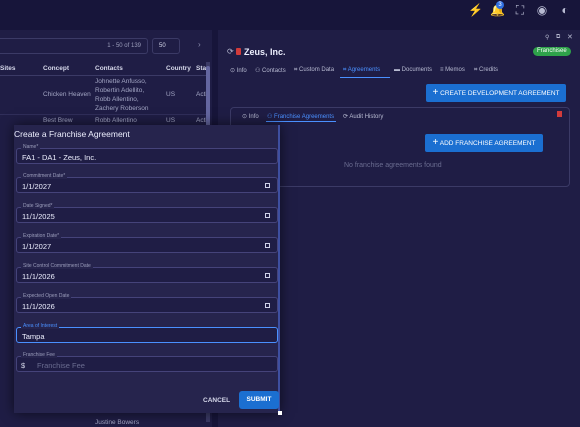 This screenshot has width=580, height=427. What do you see at coordinates (58, 120) in the screenshot?
I see `row-concept: Best Brew` at bounding box center [58, 120].